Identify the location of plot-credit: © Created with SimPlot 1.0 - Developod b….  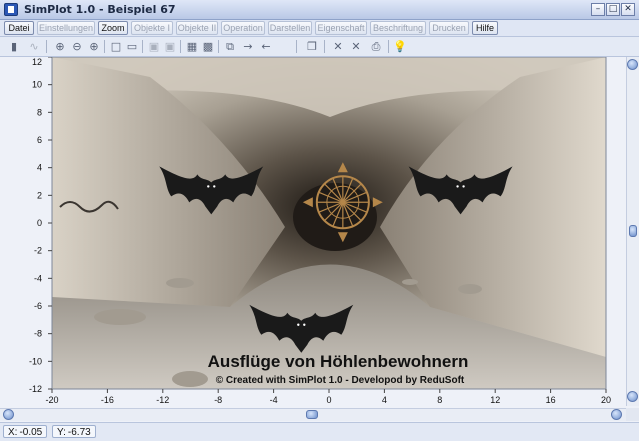
(340, 380).